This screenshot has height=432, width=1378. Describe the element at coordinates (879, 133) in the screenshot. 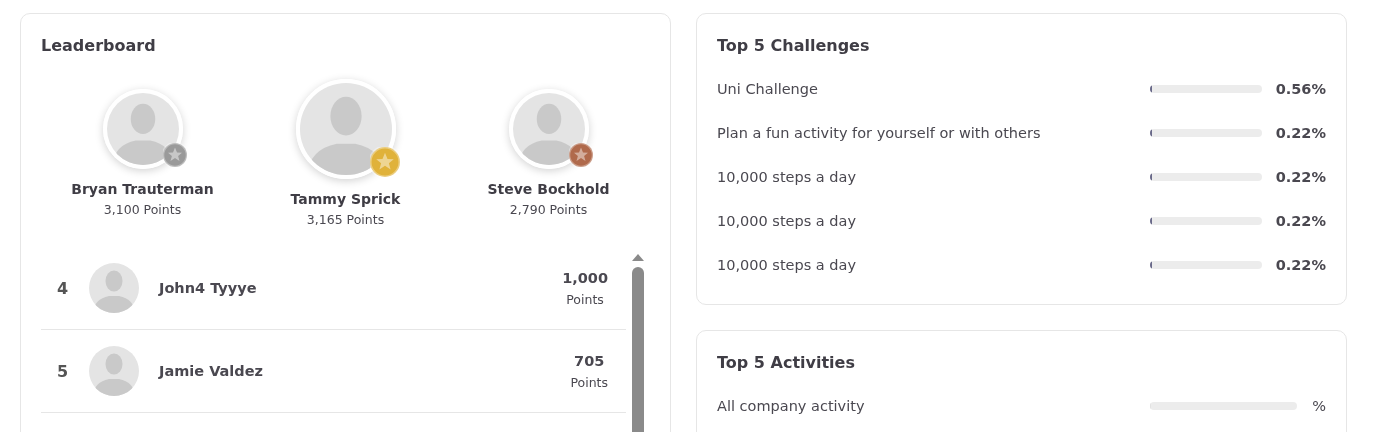

I see `item-label: Plan a fun activity for yourself or with others` at that location.